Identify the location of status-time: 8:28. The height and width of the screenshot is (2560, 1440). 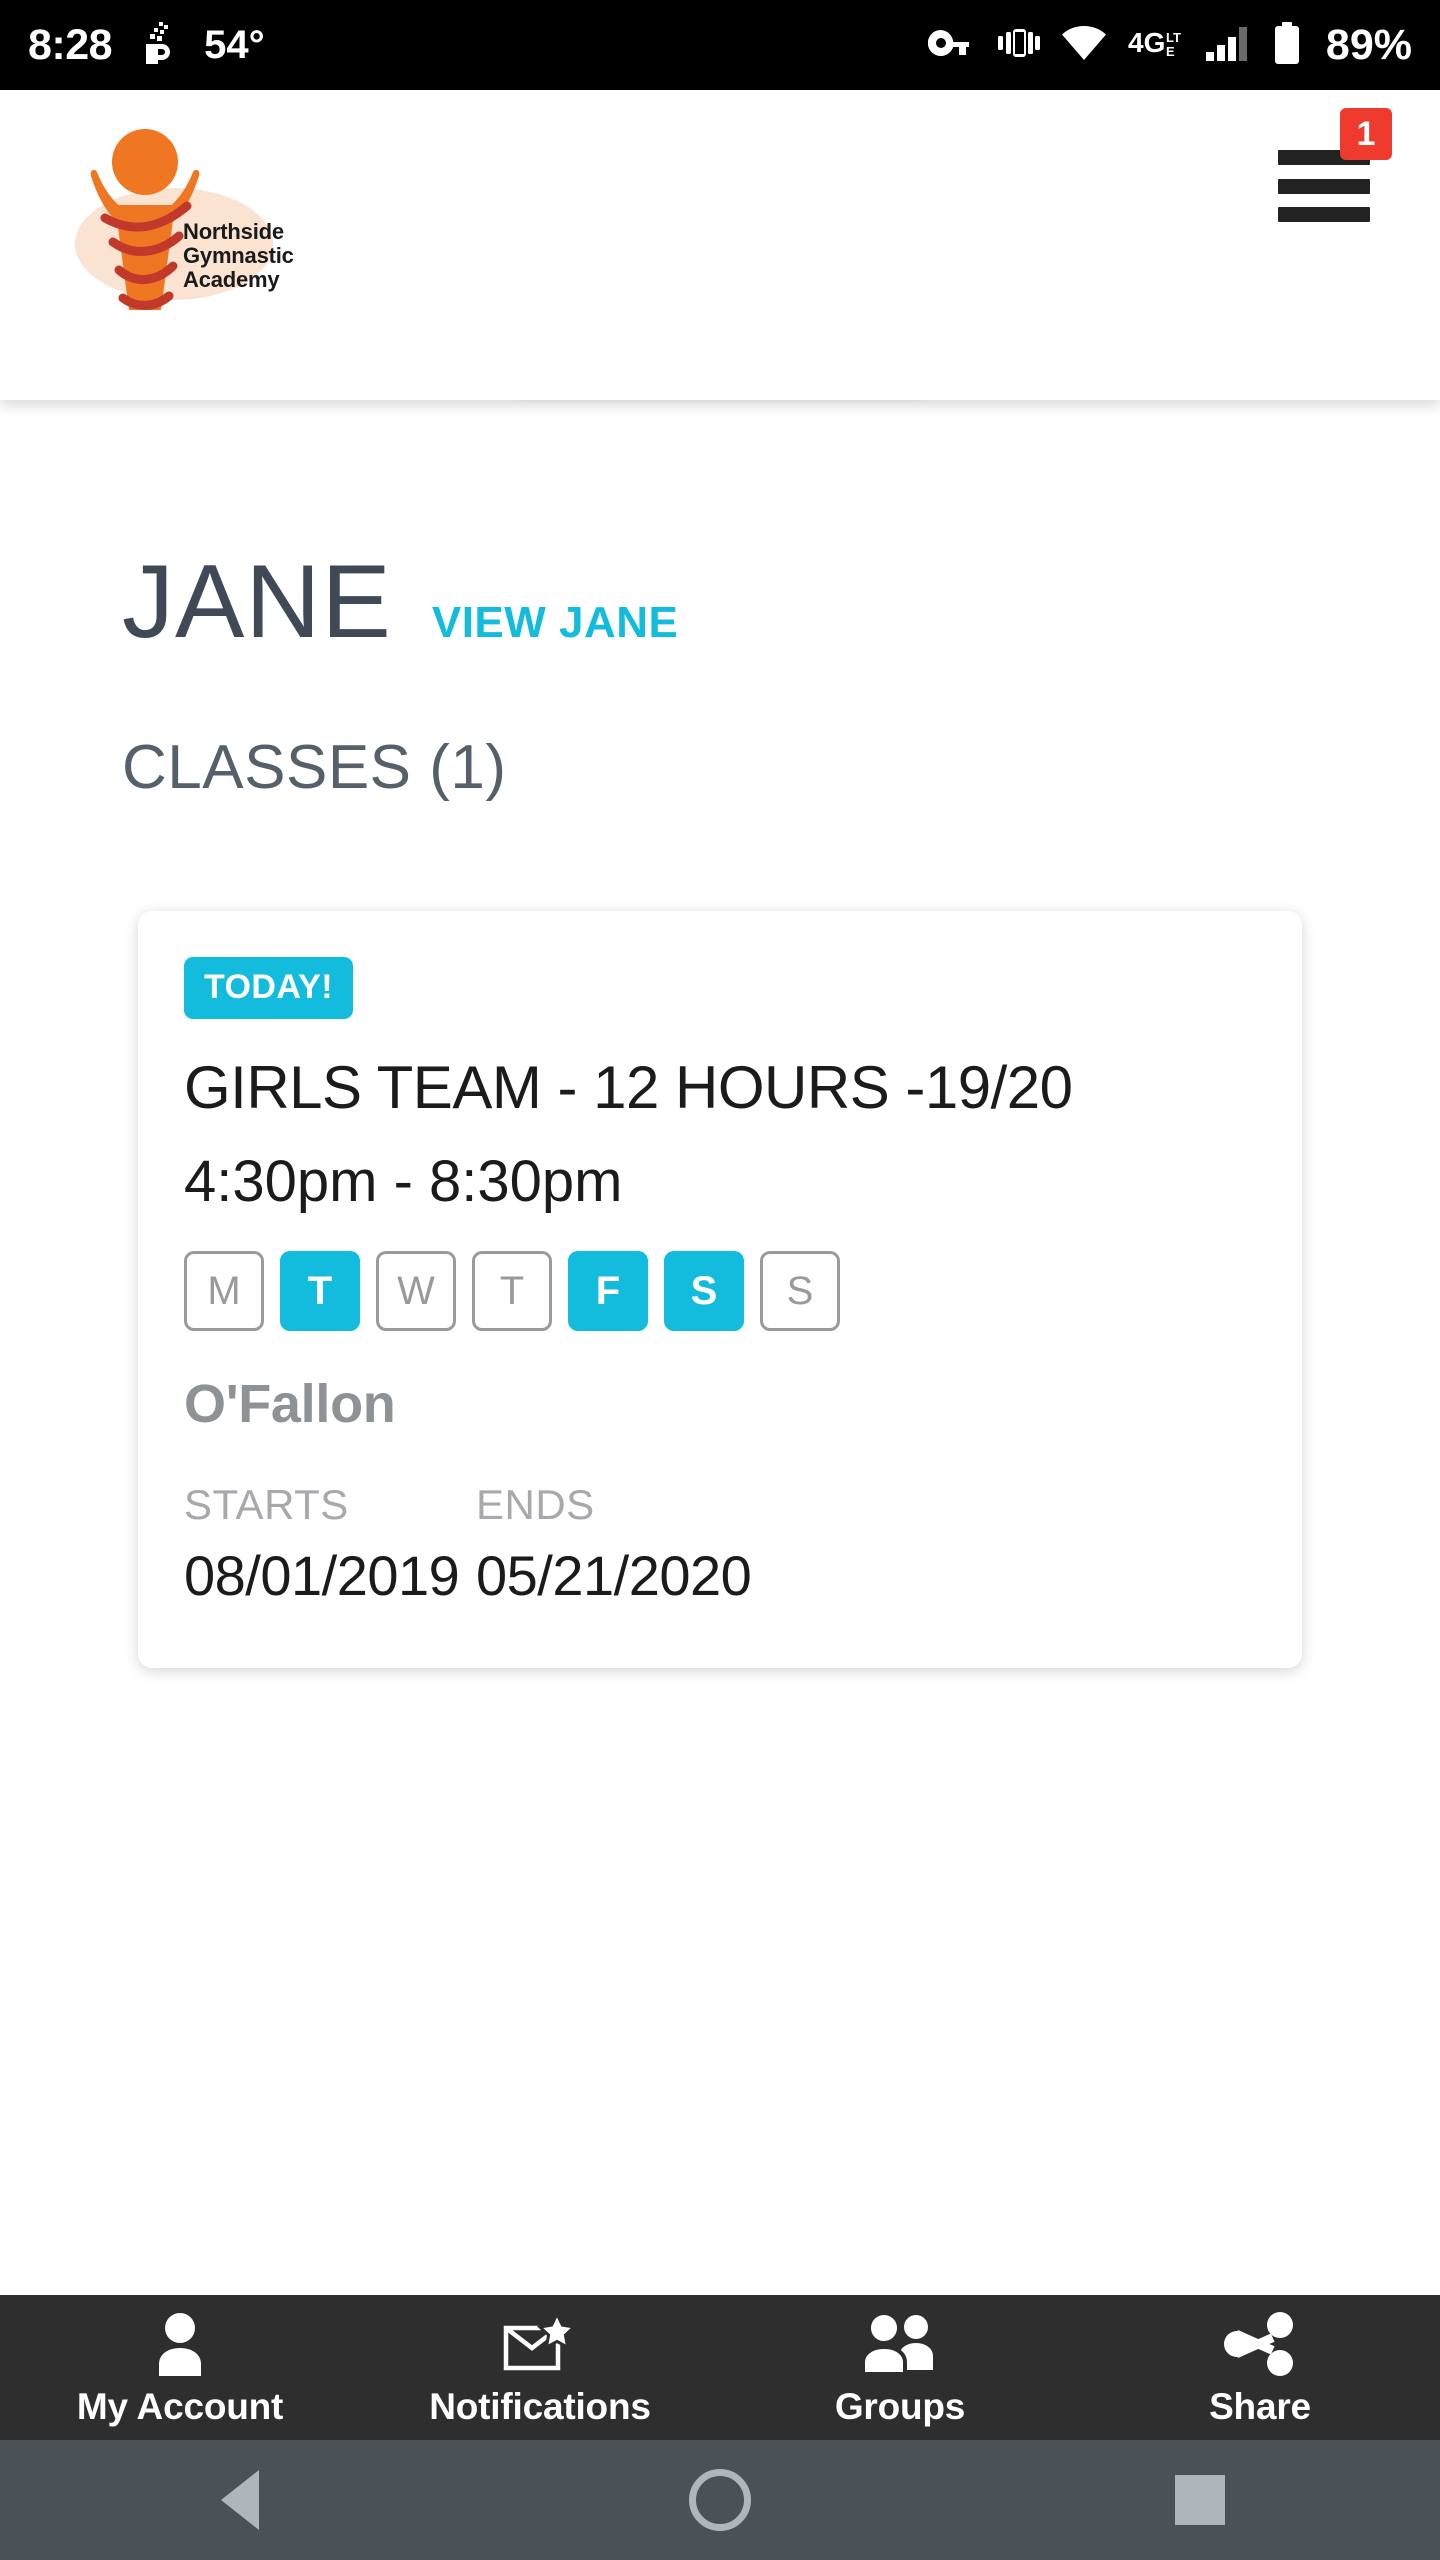
(70, 44).